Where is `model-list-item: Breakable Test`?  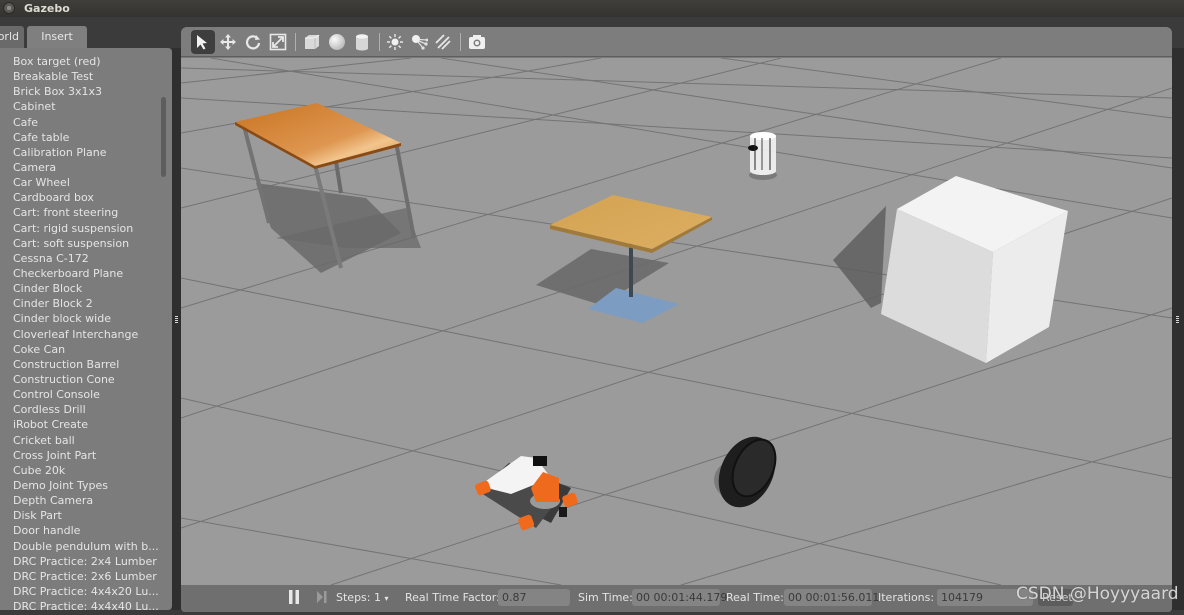
model-list-item: Breakable Test is located at coordinates (87, 76).